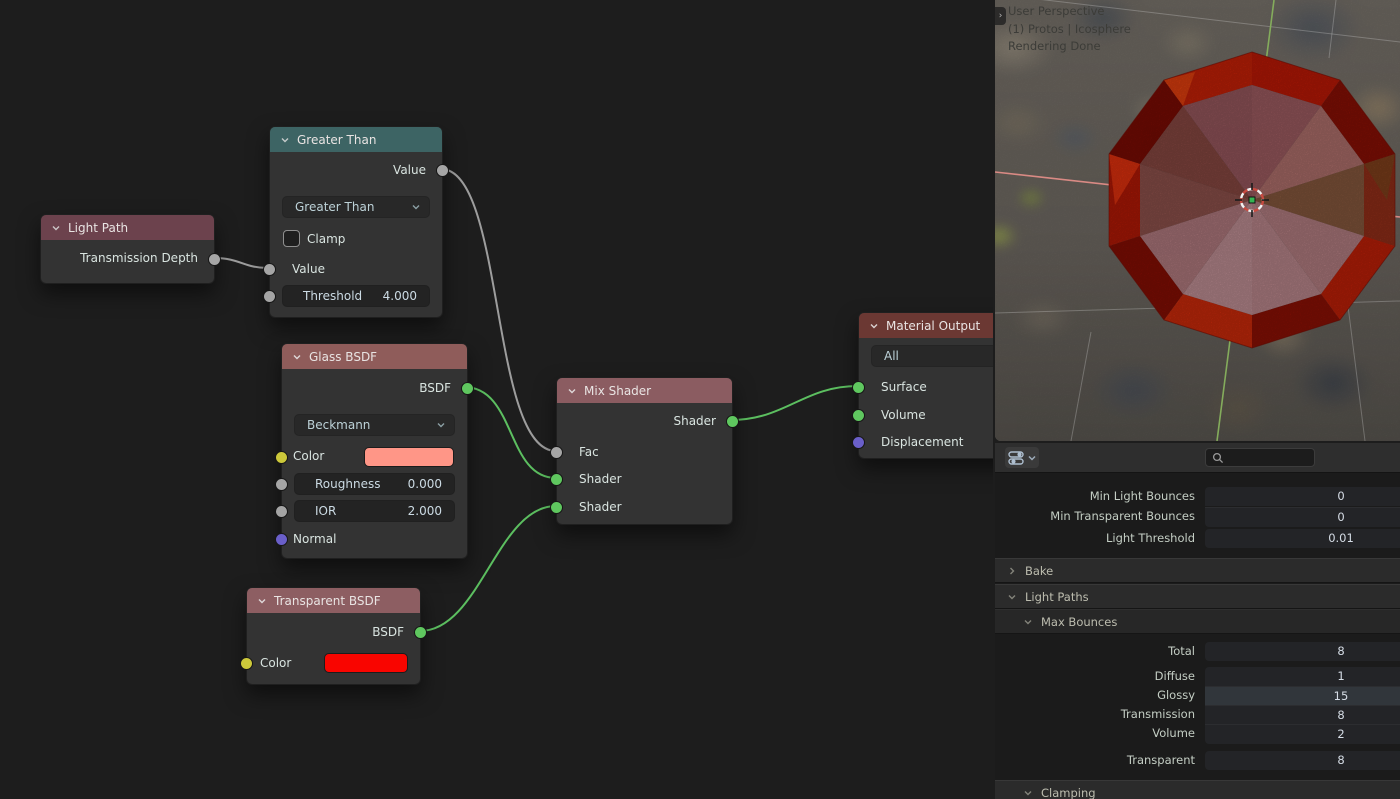 This screenshot has height=799, width=1400. Describe the element at coordinates (1197, 734) in the screenshot. I see `volume-row: Volume 2` at that location.